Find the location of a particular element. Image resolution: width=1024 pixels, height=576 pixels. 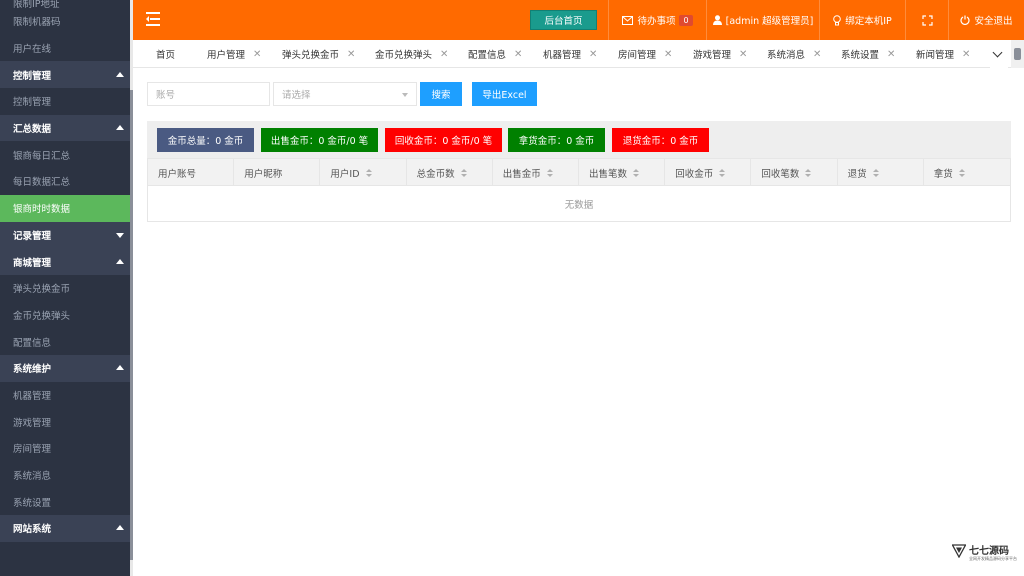

tab: 新闻管理 ✕ is located at coordinates (943, 54).